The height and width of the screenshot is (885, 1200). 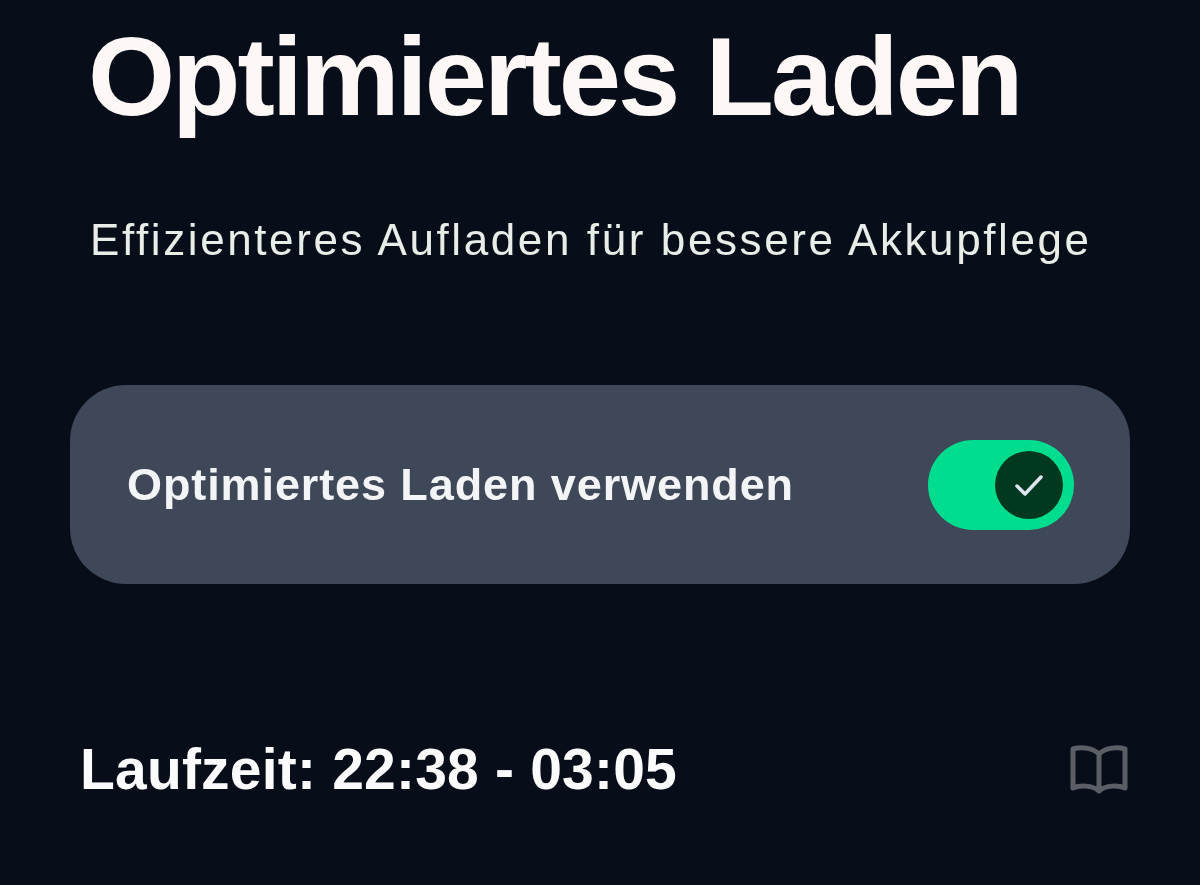 What do you see at coordinates (378, 769) in the screenshot?
I see `runtime-text: Laufzeit: 22:38 - 03:05` at bounding box center [378, 769].